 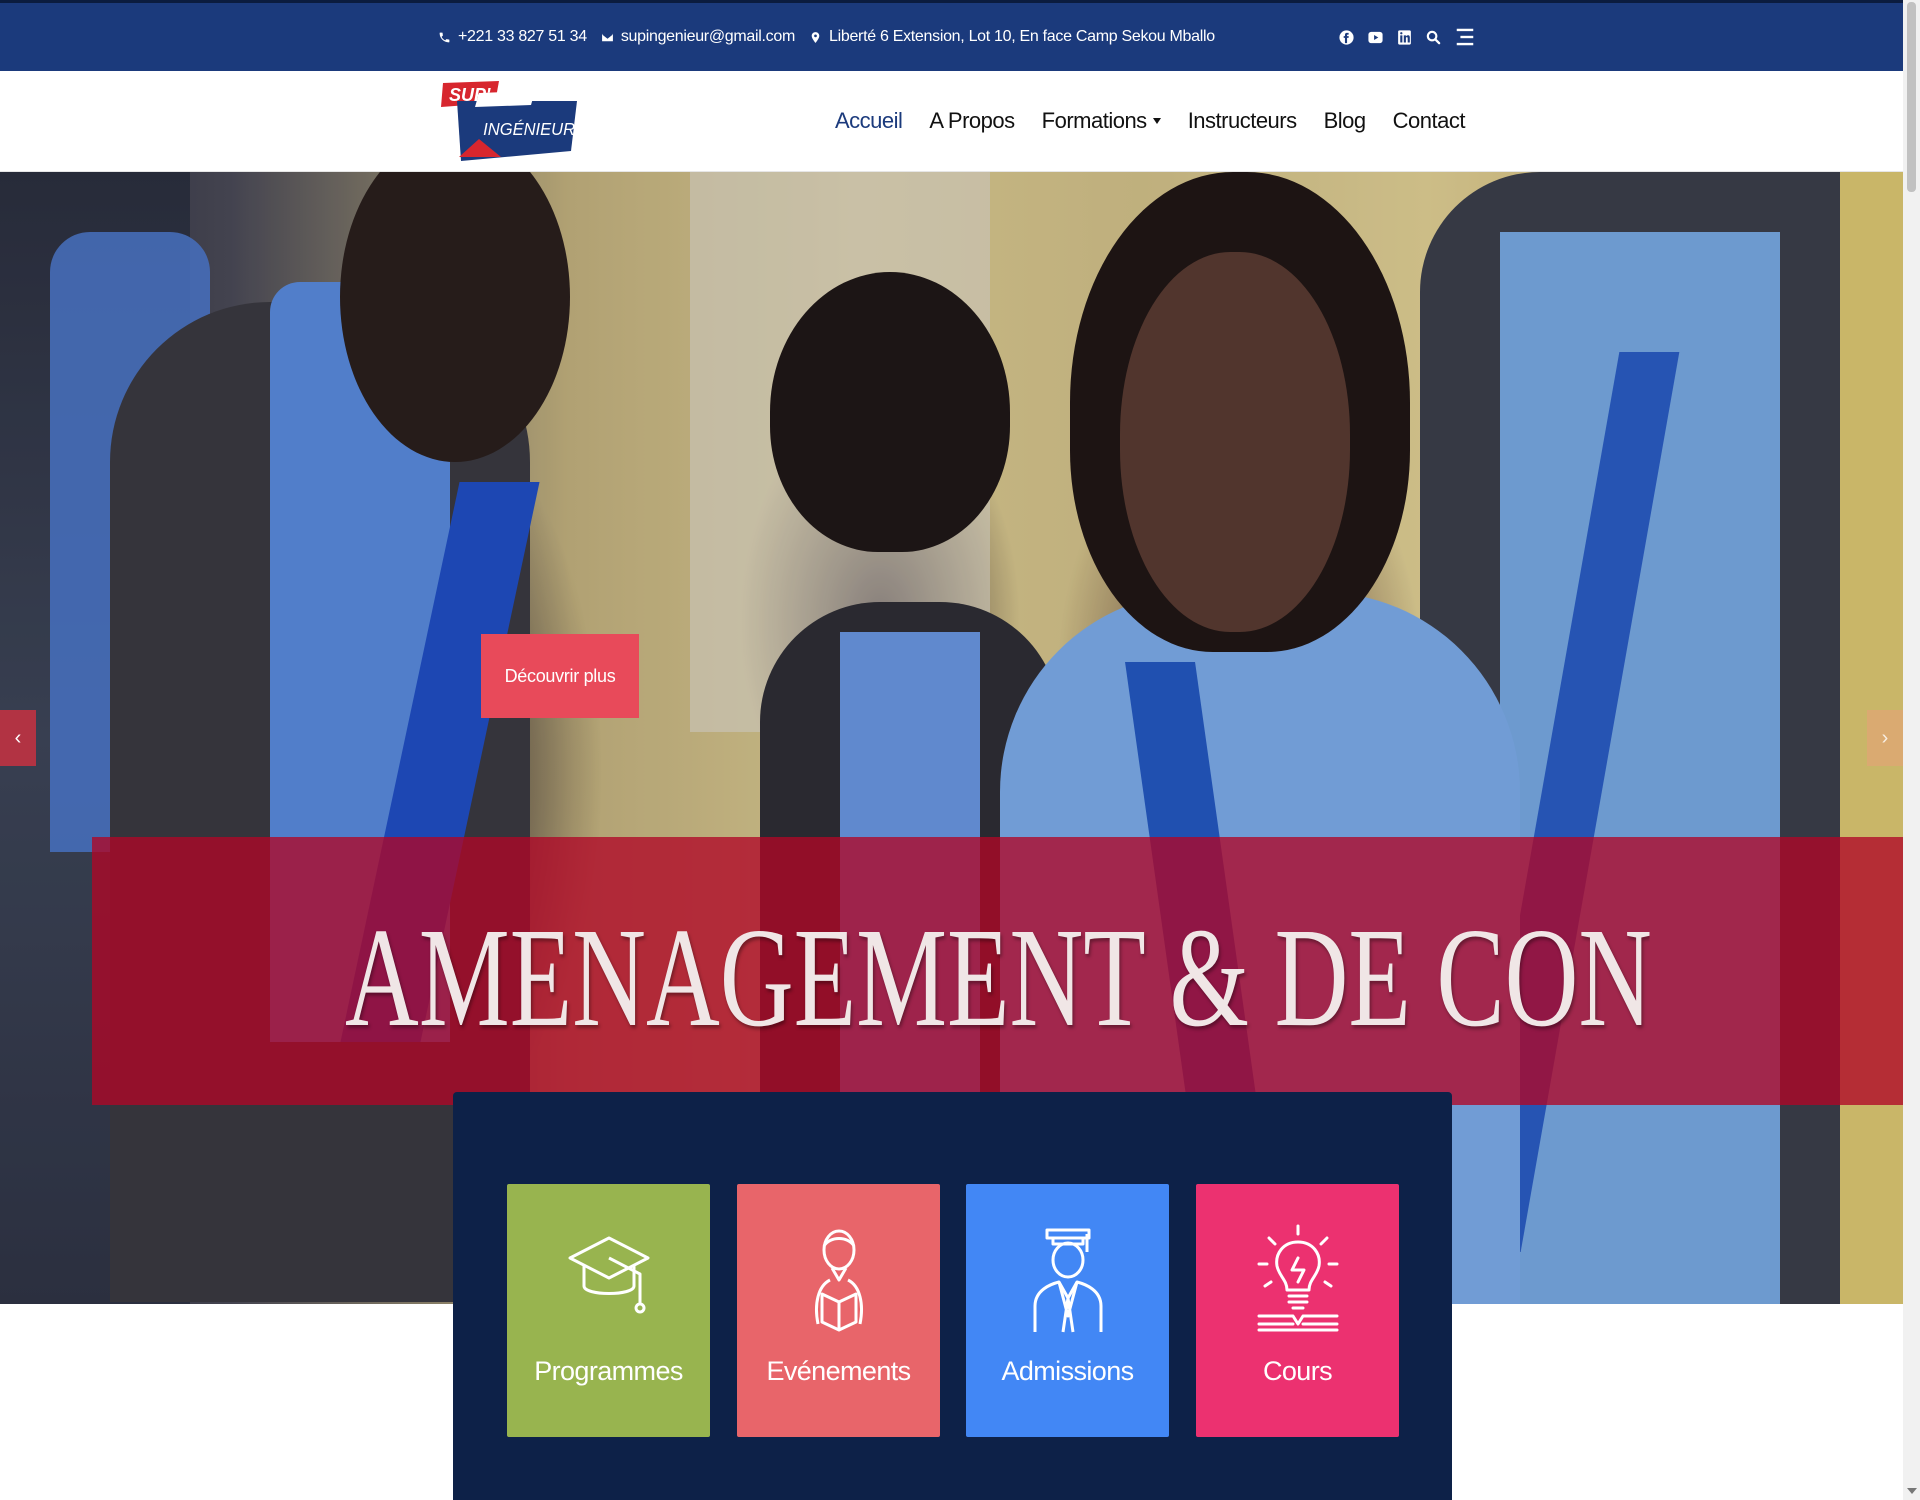 I want to click on card-cours: Cours, so click(x=1297, y=1310).